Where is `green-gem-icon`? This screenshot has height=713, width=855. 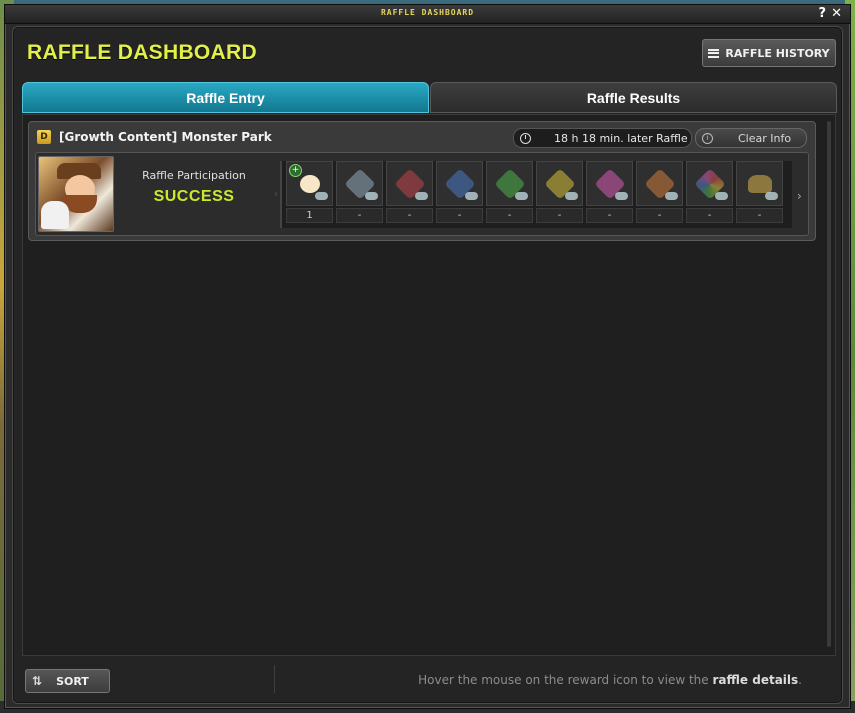
green-gem-icon is located at coordinates (509, 183).